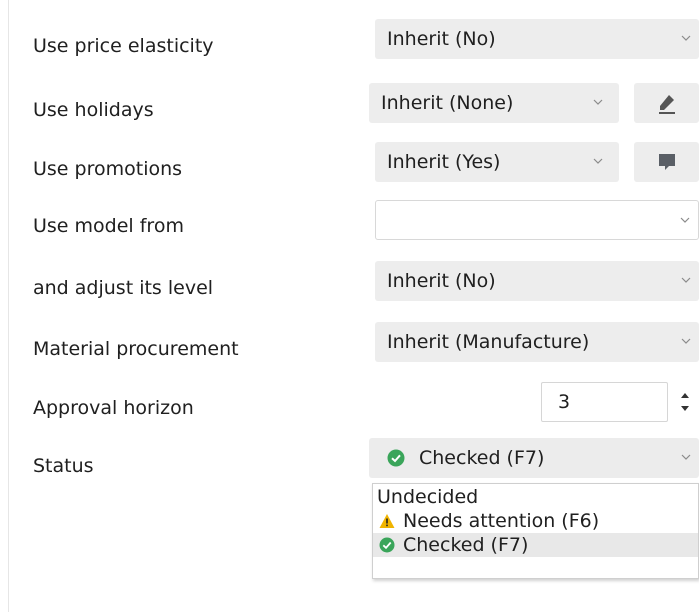 The width and height of the screenshot is (699, 612). I want to click on status-value: Checked (F7), so click(482, 458).